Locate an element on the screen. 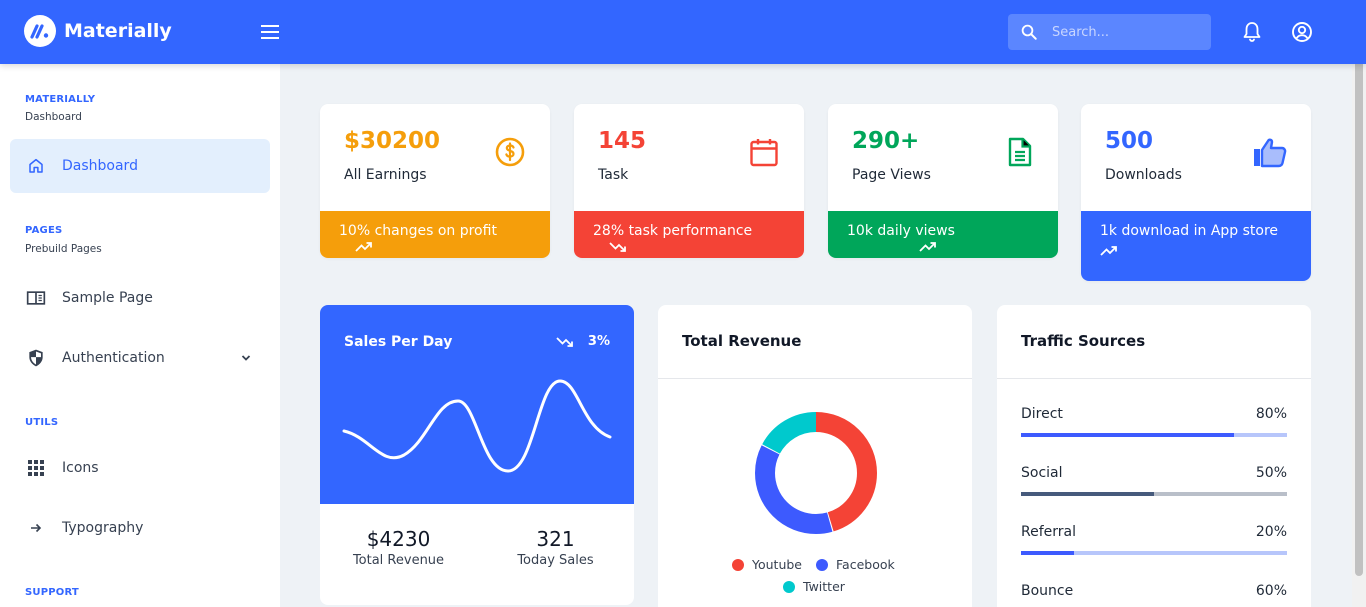 The height and width of the screenshot is (607, 1366). top-app-bar: Materially is located at coordinates (683, 32).